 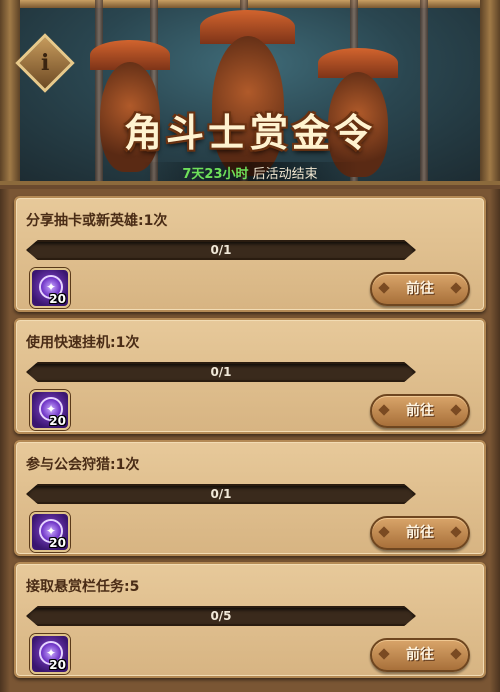 What do you see at coordinates (83, 587) in the screenshot?
I see `task-title: 接取悬赏栏任务:5` at bounding box center [83, 587].